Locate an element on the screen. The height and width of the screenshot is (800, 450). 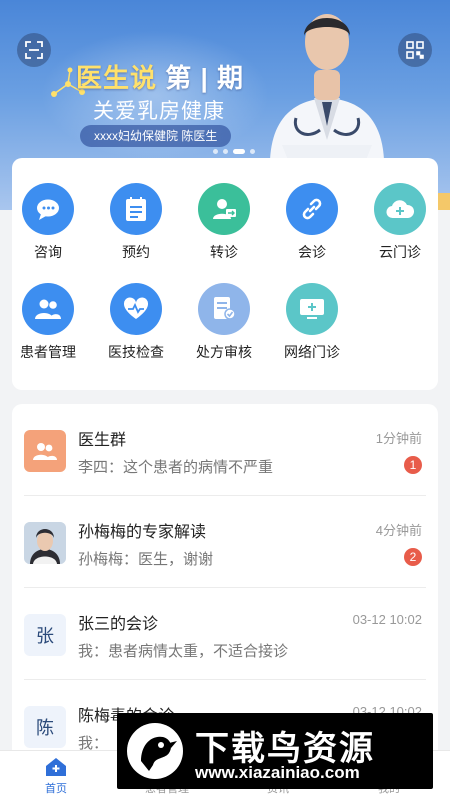
qr-code-icon is located at coordinates (415, 50).